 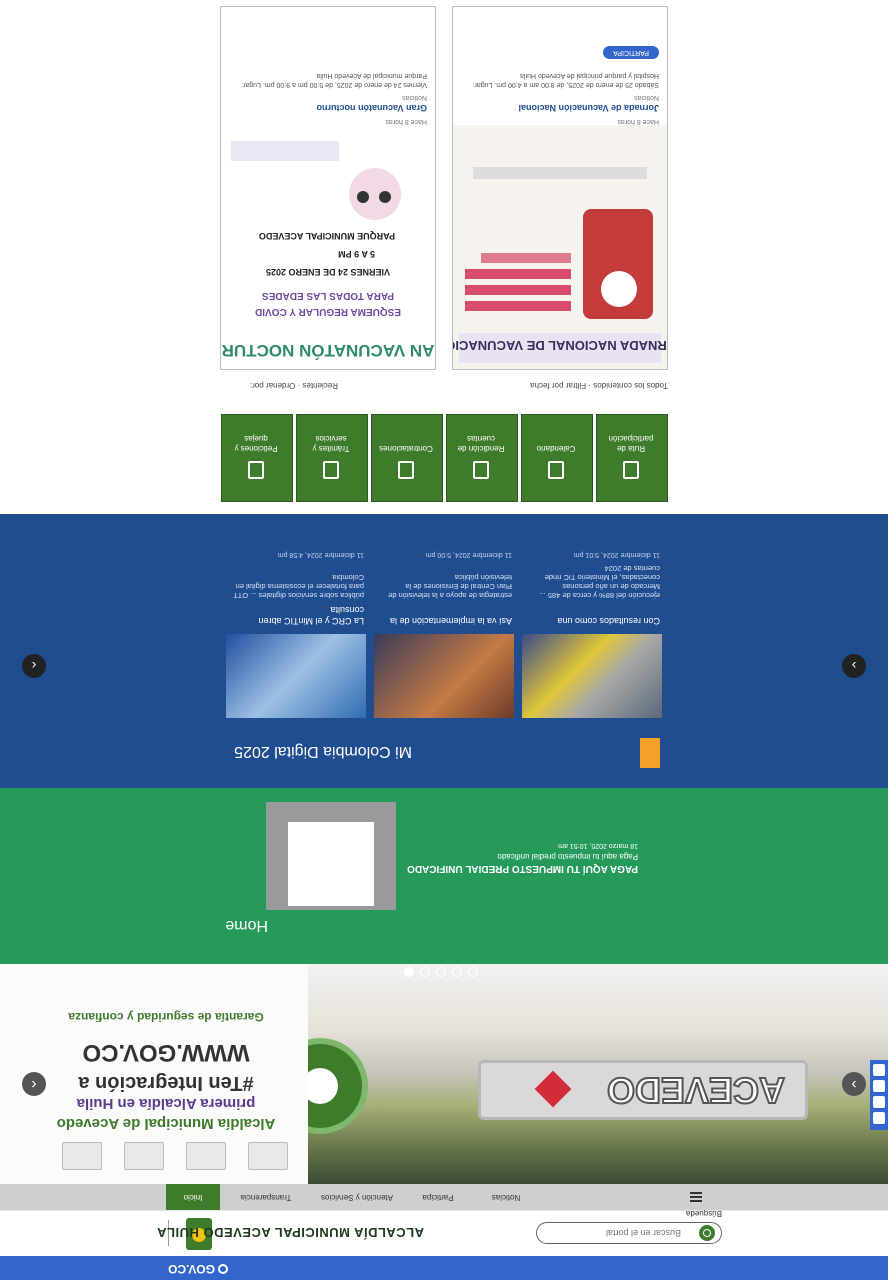 What do you see at coordinates (328, 272) in the screenshot?
I see `poster-date: VIERNES 24 DE ENERO 2025` at bounding box center [328, 272].